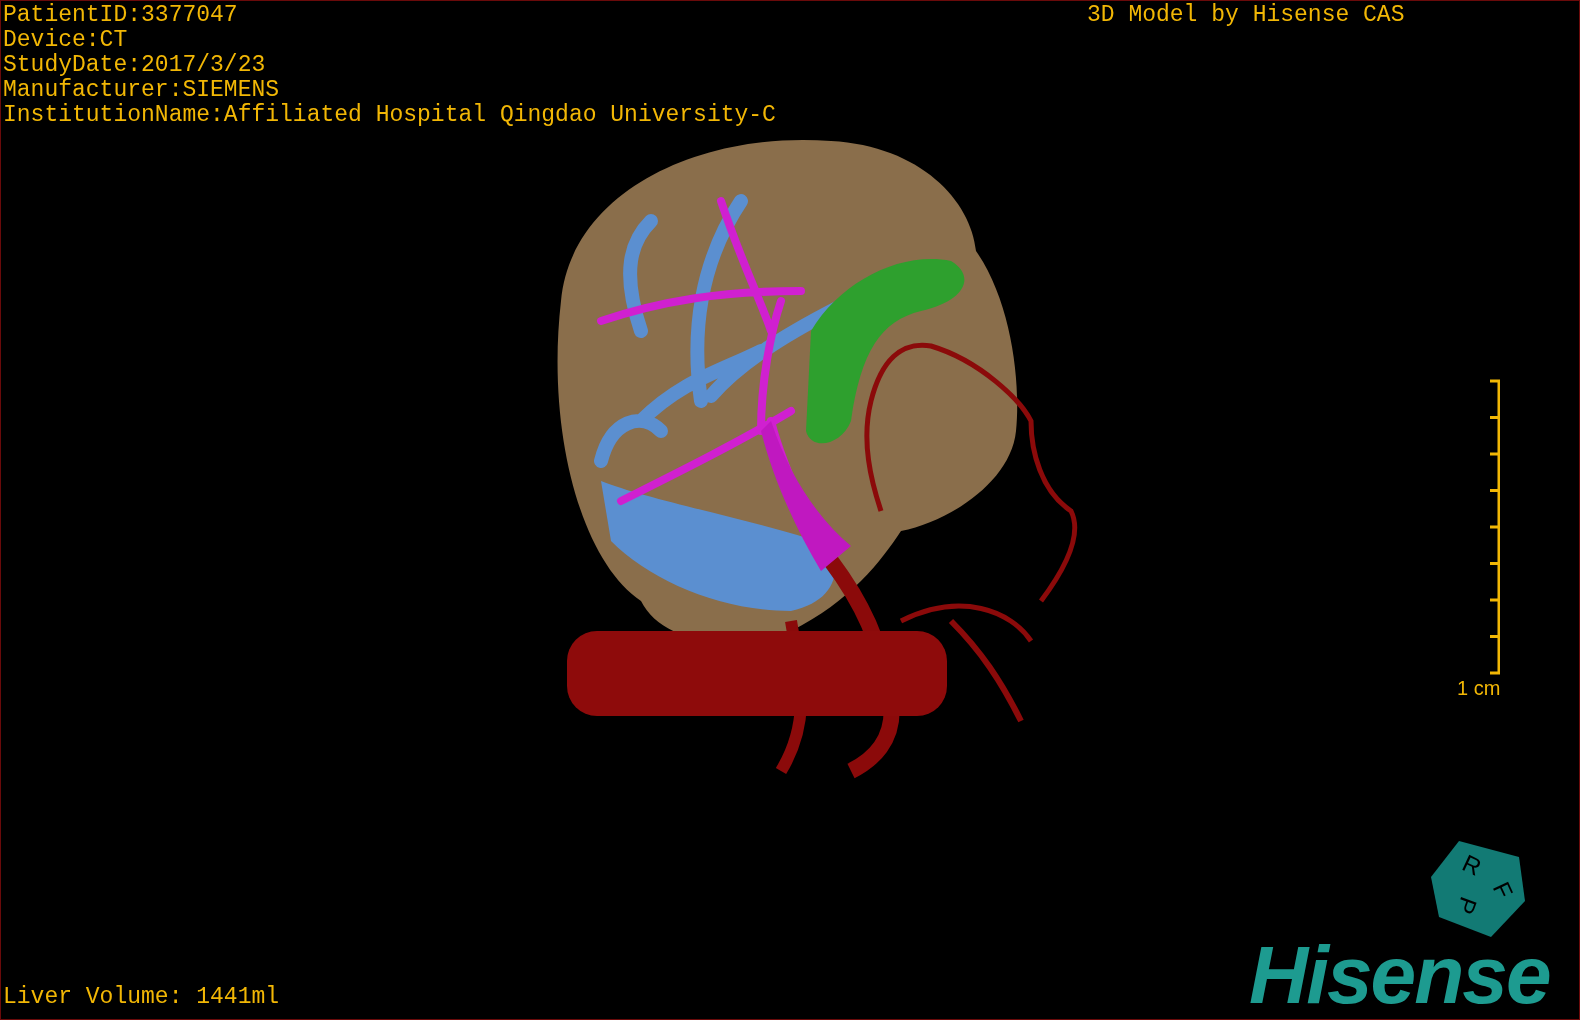 This screenshot has height=1020, width=1580. I want to click on study-info-line: InstitutionName:Affiliated Hospital Qingdao University-C, so click(389, 115).